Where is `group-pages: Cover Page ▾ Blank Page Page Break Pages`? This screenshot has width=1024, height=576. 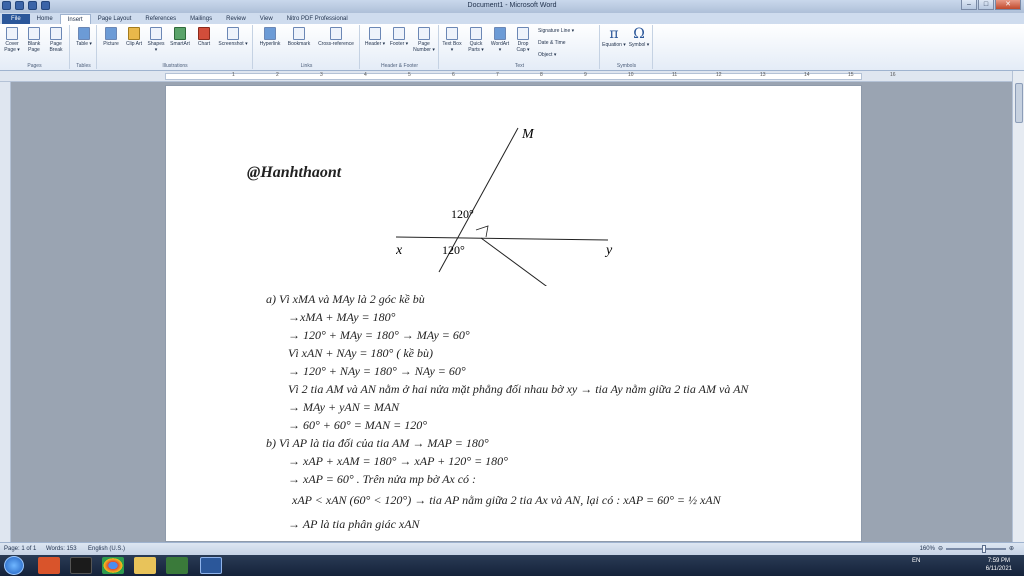 group-pages: Cover Page ▾ Blank Page Page Break Pages is located at coordinates (35, 47).